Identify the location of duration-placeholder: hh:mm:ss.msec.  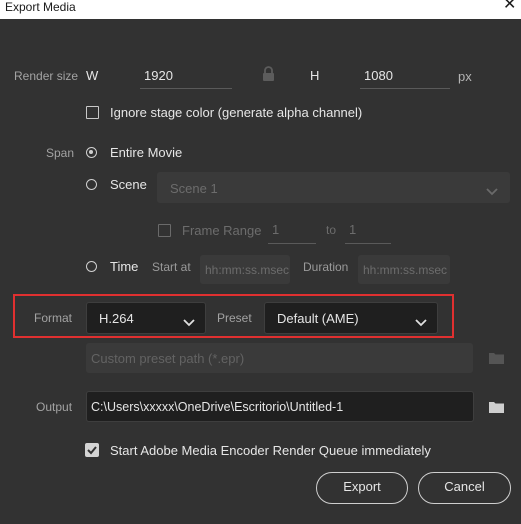
(405, 270).